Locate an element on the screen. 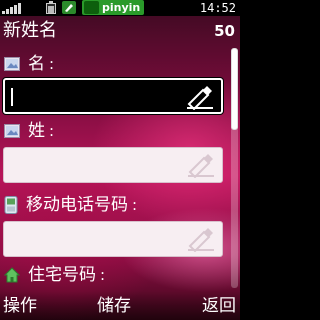 The height and width of the screenshot is (320, 320). first-name-input is located at coordinates (113, 96).